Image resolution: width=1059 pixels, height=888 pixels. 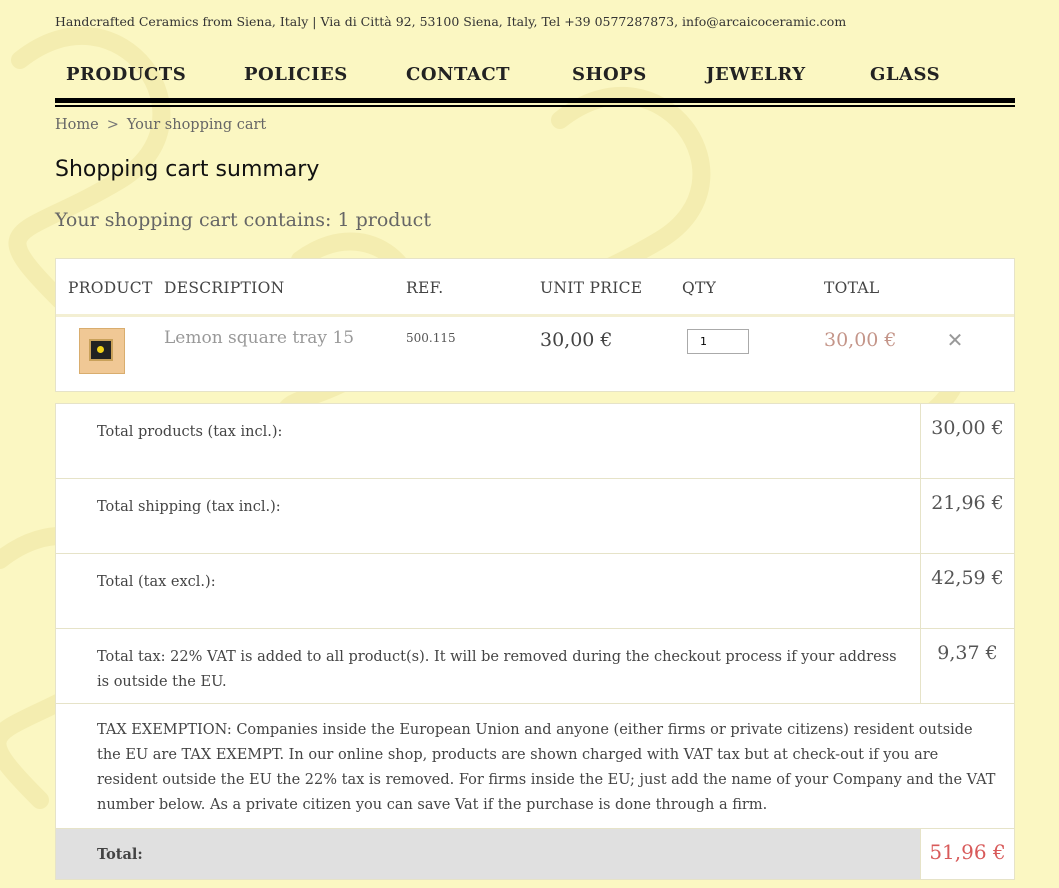 What do you see at coordinates (609, 74) in the screenshot?
I see `nav-item-shops: SHOPS` at bounding box center [609, 74].